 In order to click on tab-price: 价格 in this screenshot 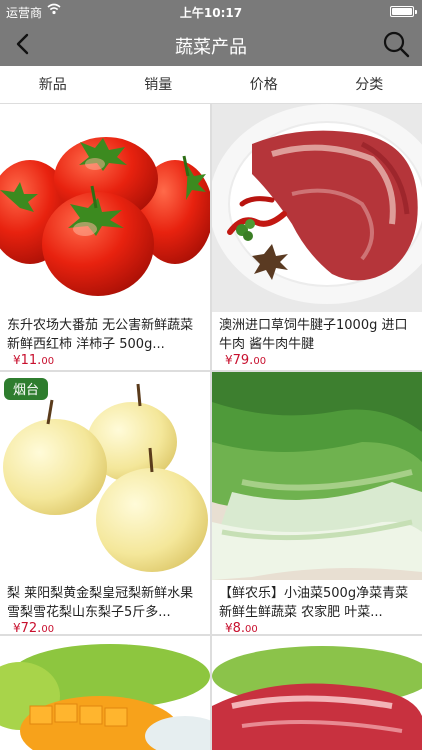, I will do `click(264, 84)`.